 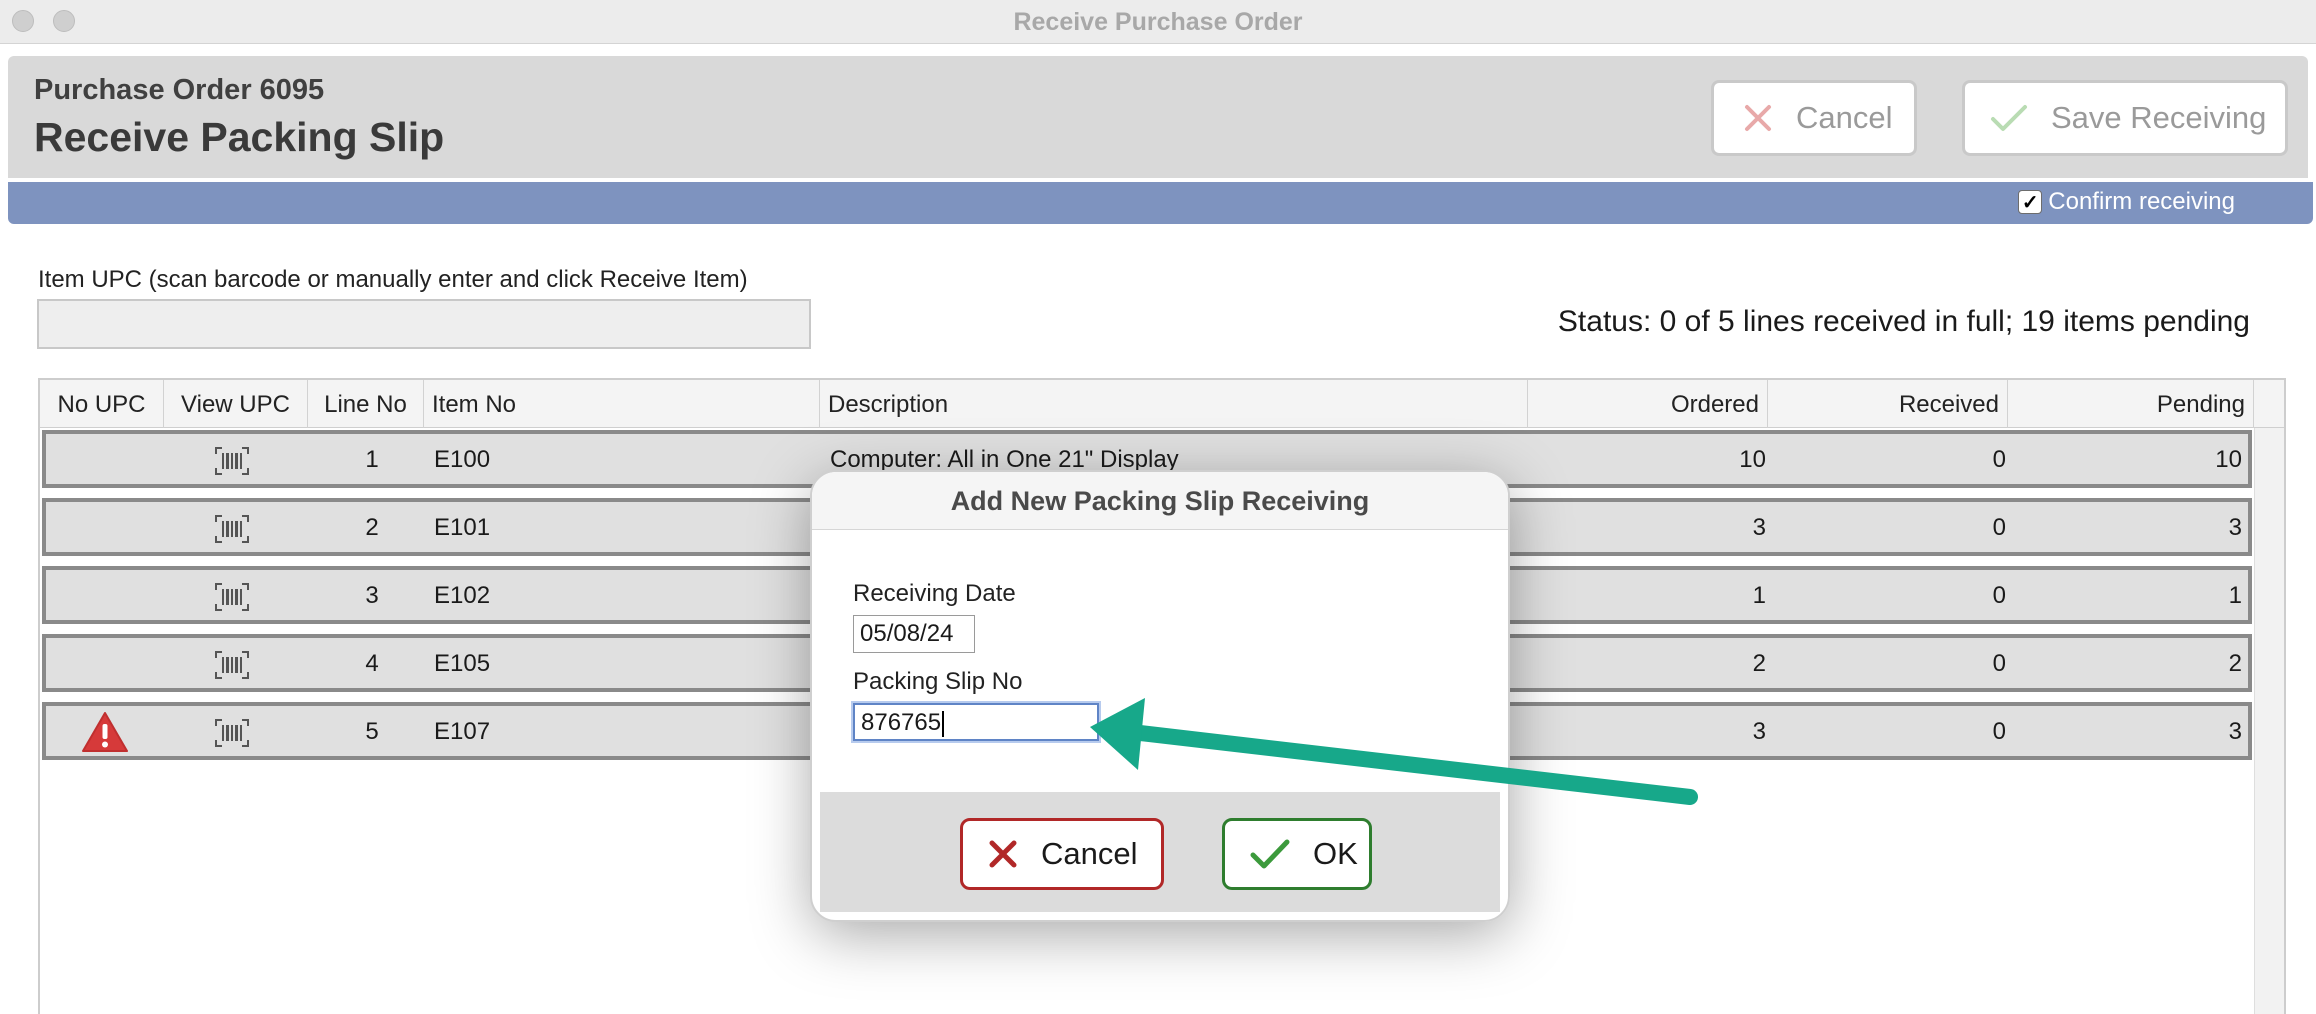 I want to click on arrow-icon, so click(x=1394, y=751).